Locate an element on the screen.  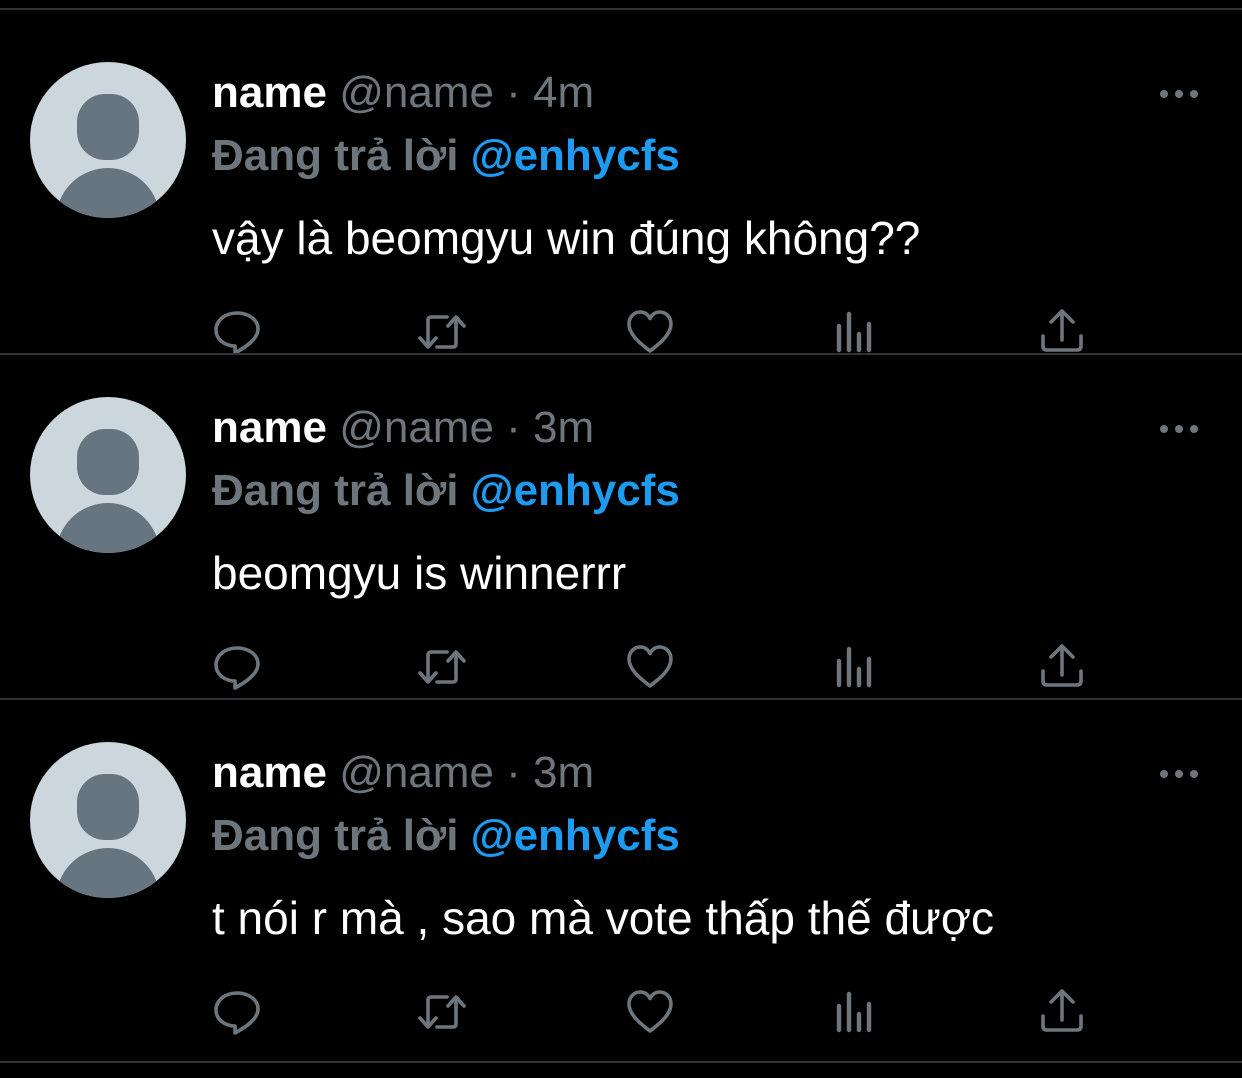
tweet-text: t nói r mà , sao mà vote thấp thế được is located at coordinates (603, 918).